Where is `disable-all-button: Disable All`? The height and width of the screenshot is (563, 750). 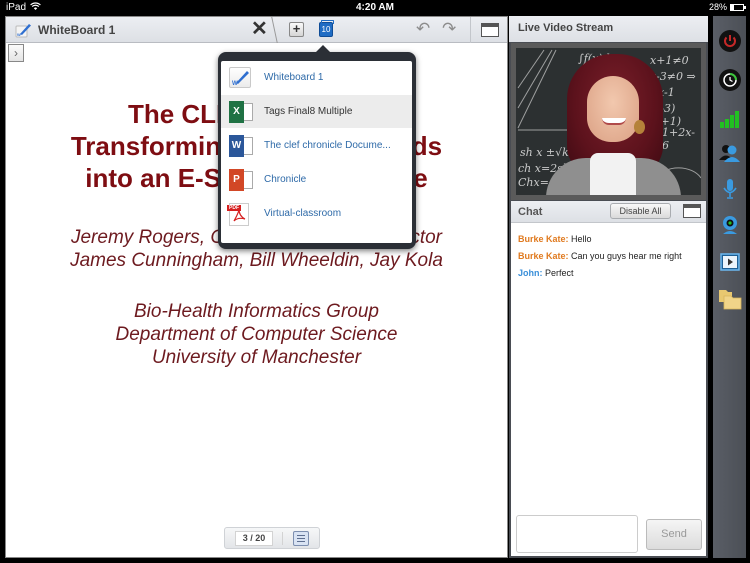 disable-all-button: Disable All is located at coordinates (640, 211).